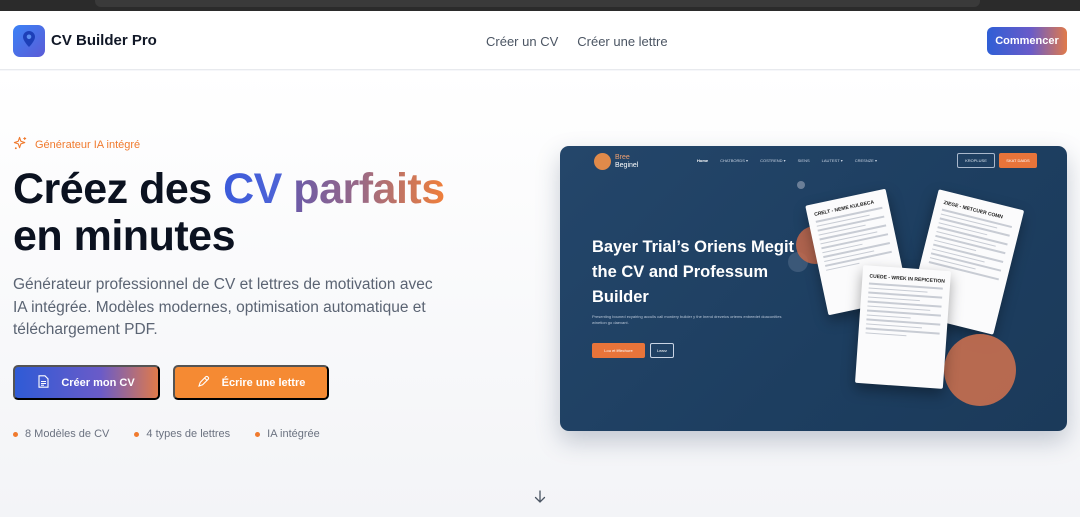 Image resolution: width=1080 pixels, height=517 pixels. I want to click on write-letter-button: Écrire une lettre, so click(251, 382).